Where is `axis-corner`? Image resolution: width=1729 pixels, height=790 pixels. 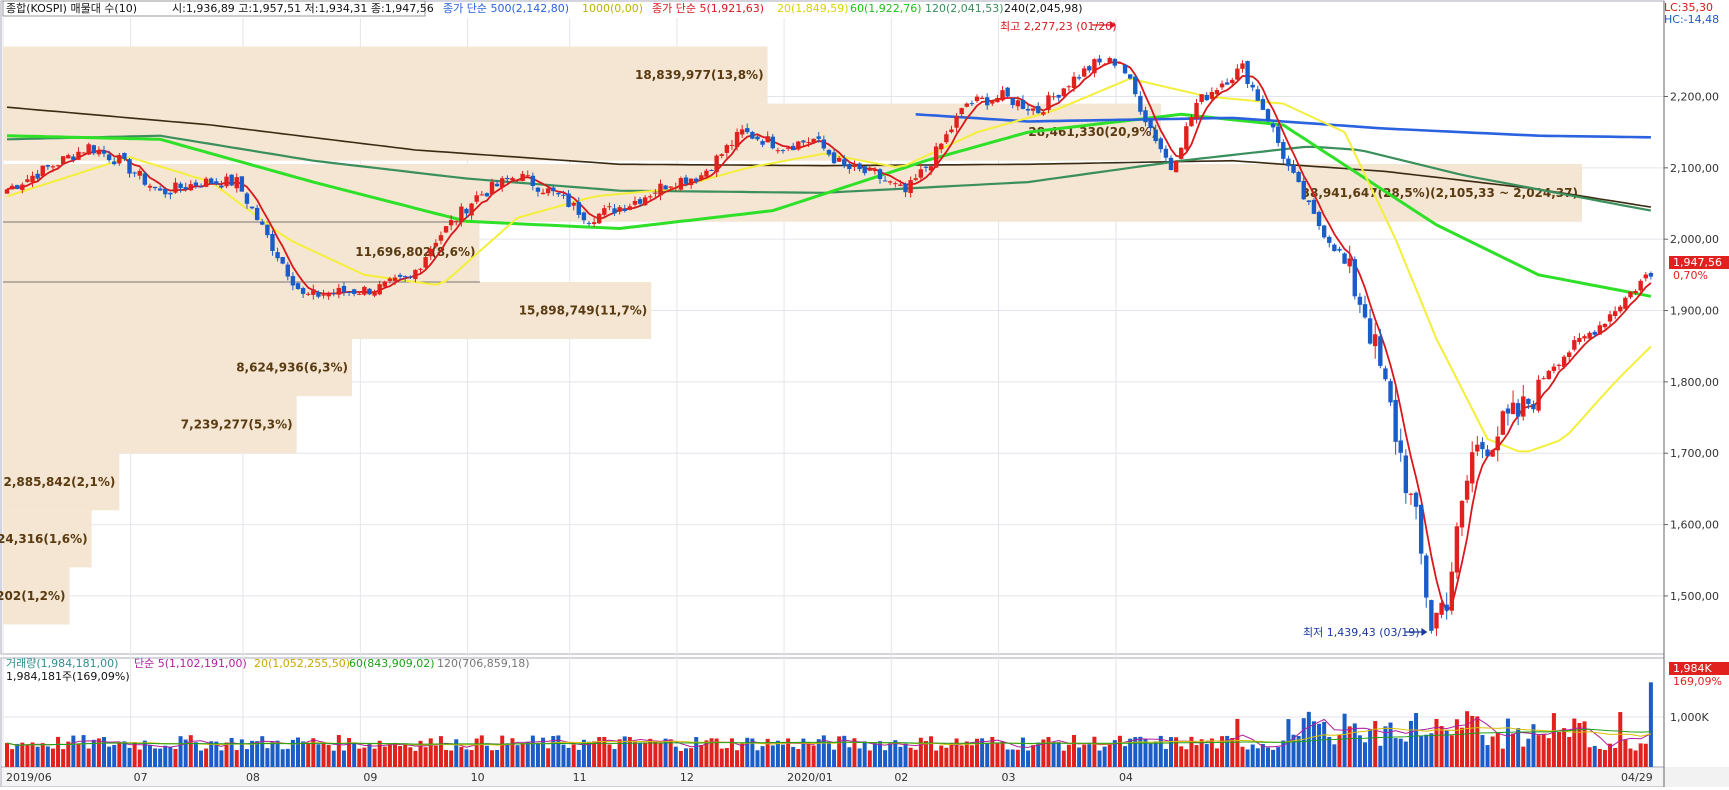
axis-corner is located at coordinates (1696, 777).